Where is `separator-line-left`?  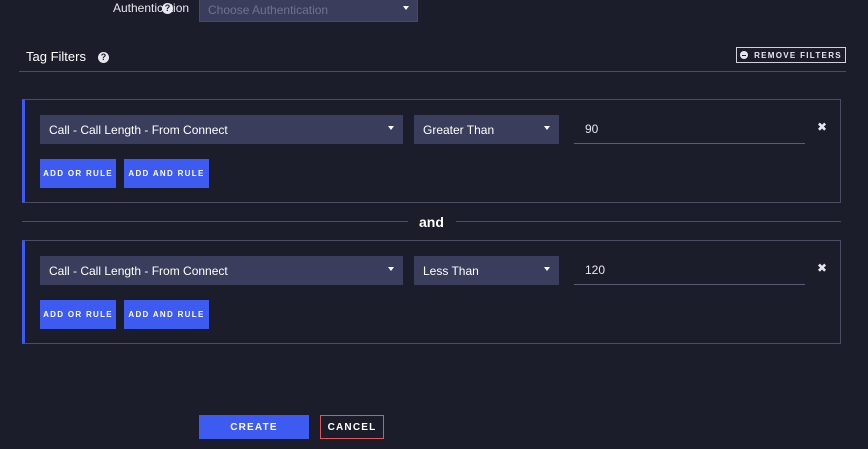 separator-line-left is located at coordinates (215, 221).